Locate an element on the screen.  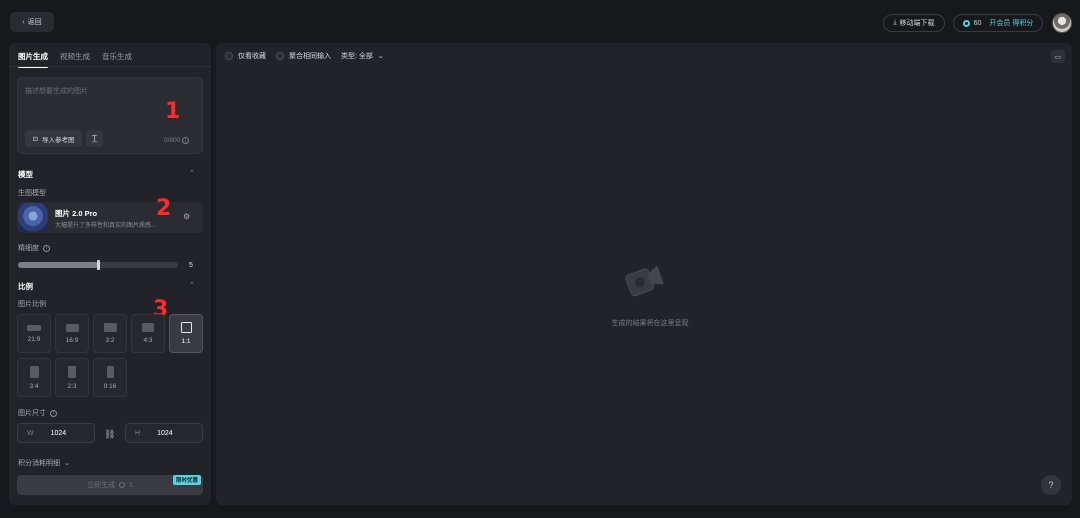
generate-label: 立即生成 is located at coordinates (101, 485).